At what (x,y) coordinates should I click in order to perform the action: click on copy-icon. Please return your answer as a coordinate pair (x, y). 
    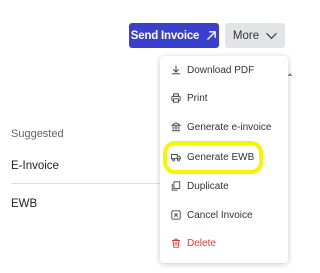
    Looking at the image, I should click on (176, 186).